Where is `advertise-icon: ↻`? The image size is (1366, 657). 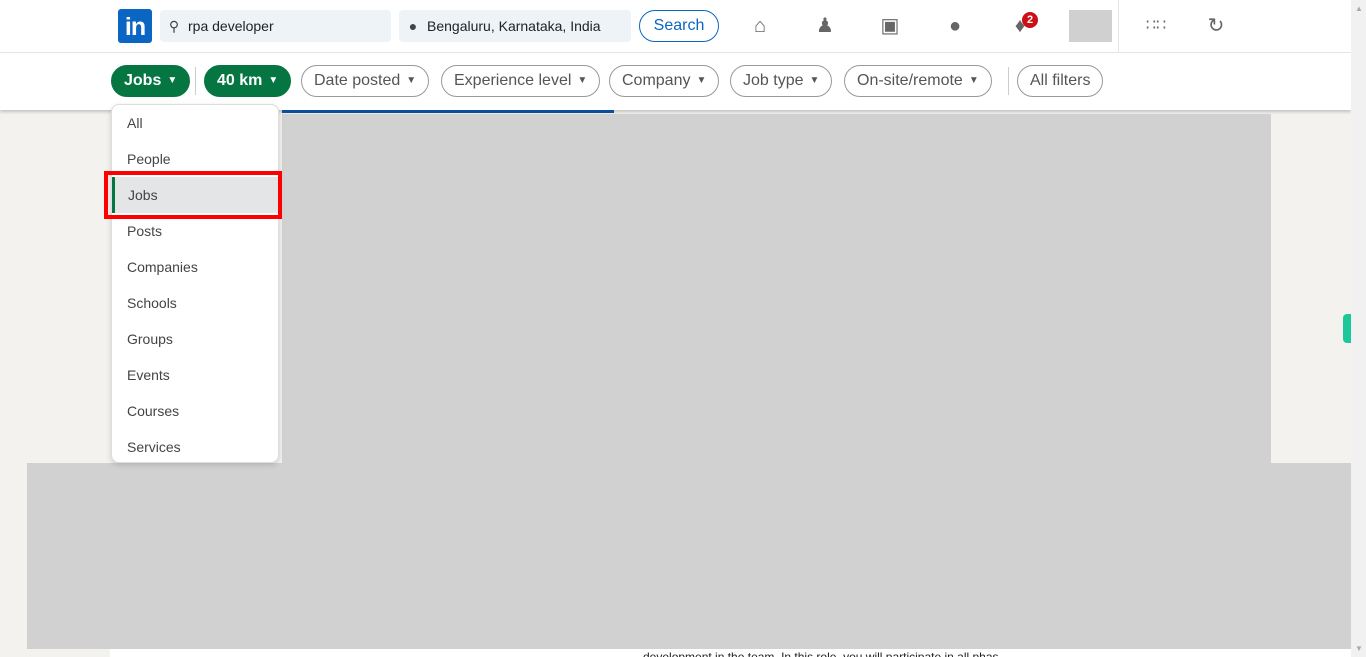
advertise-icon: ↻ is located at coordinates (1216, 26).